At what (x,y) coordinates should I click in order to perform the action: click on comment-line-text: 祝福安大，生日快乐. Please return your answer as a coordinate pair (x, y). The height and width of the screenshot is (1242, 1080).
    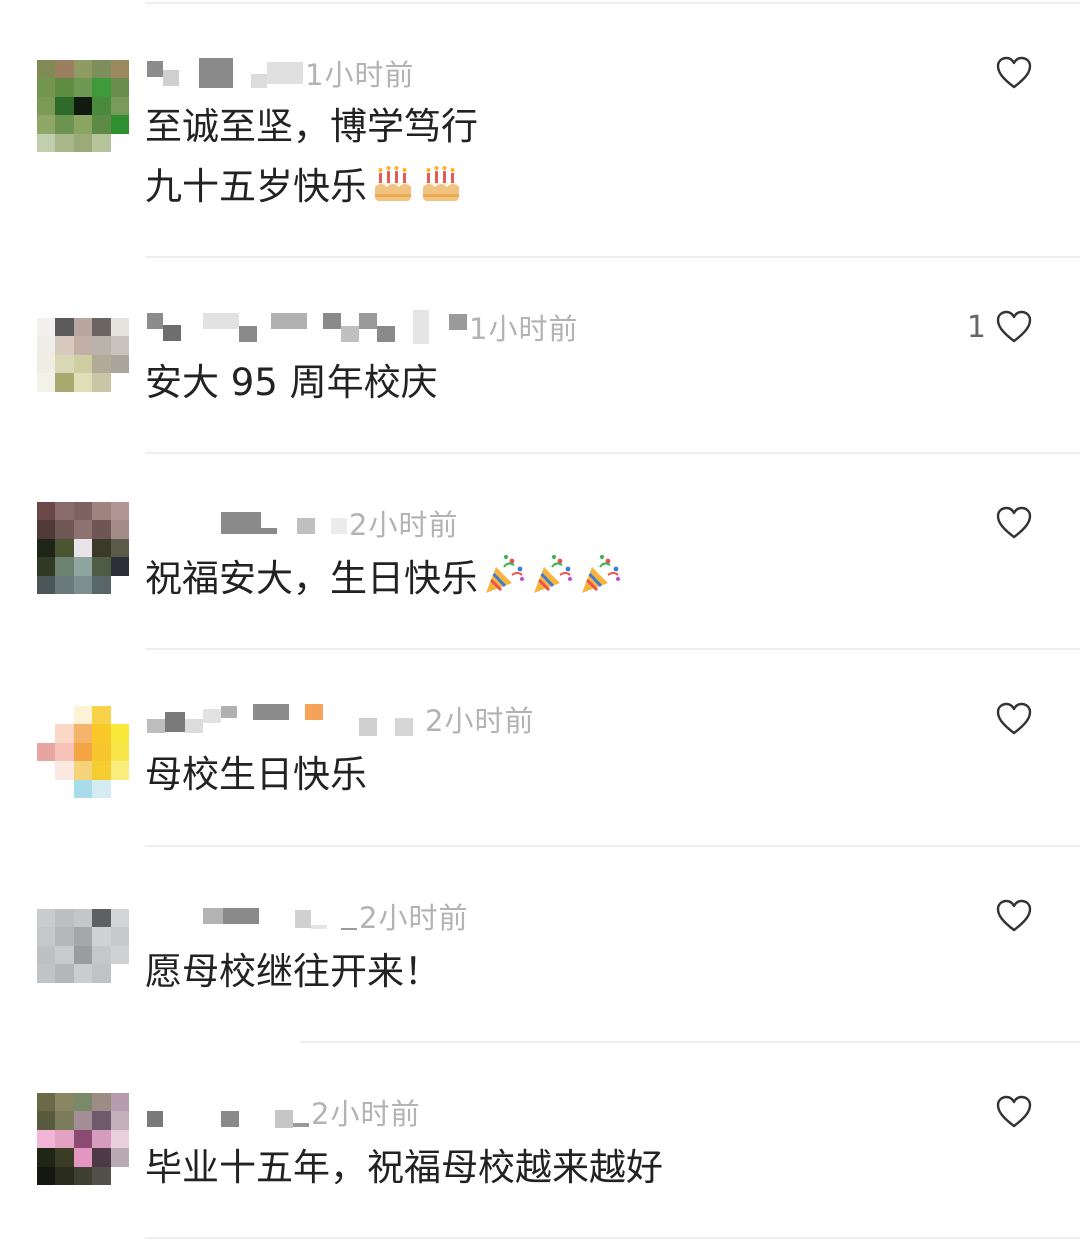
    Looking at the image, I should click on (311, 578).